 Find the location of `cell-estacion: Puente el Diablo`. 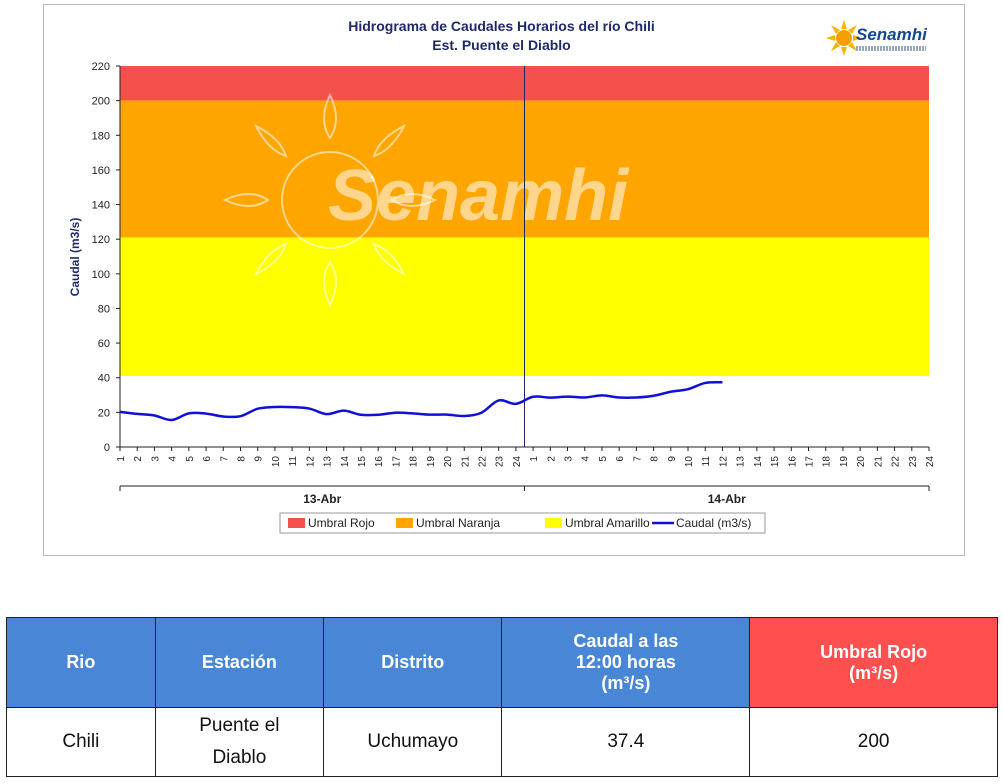

cell-estacion: Puente el Diablo is located at coordinates (239, 742).